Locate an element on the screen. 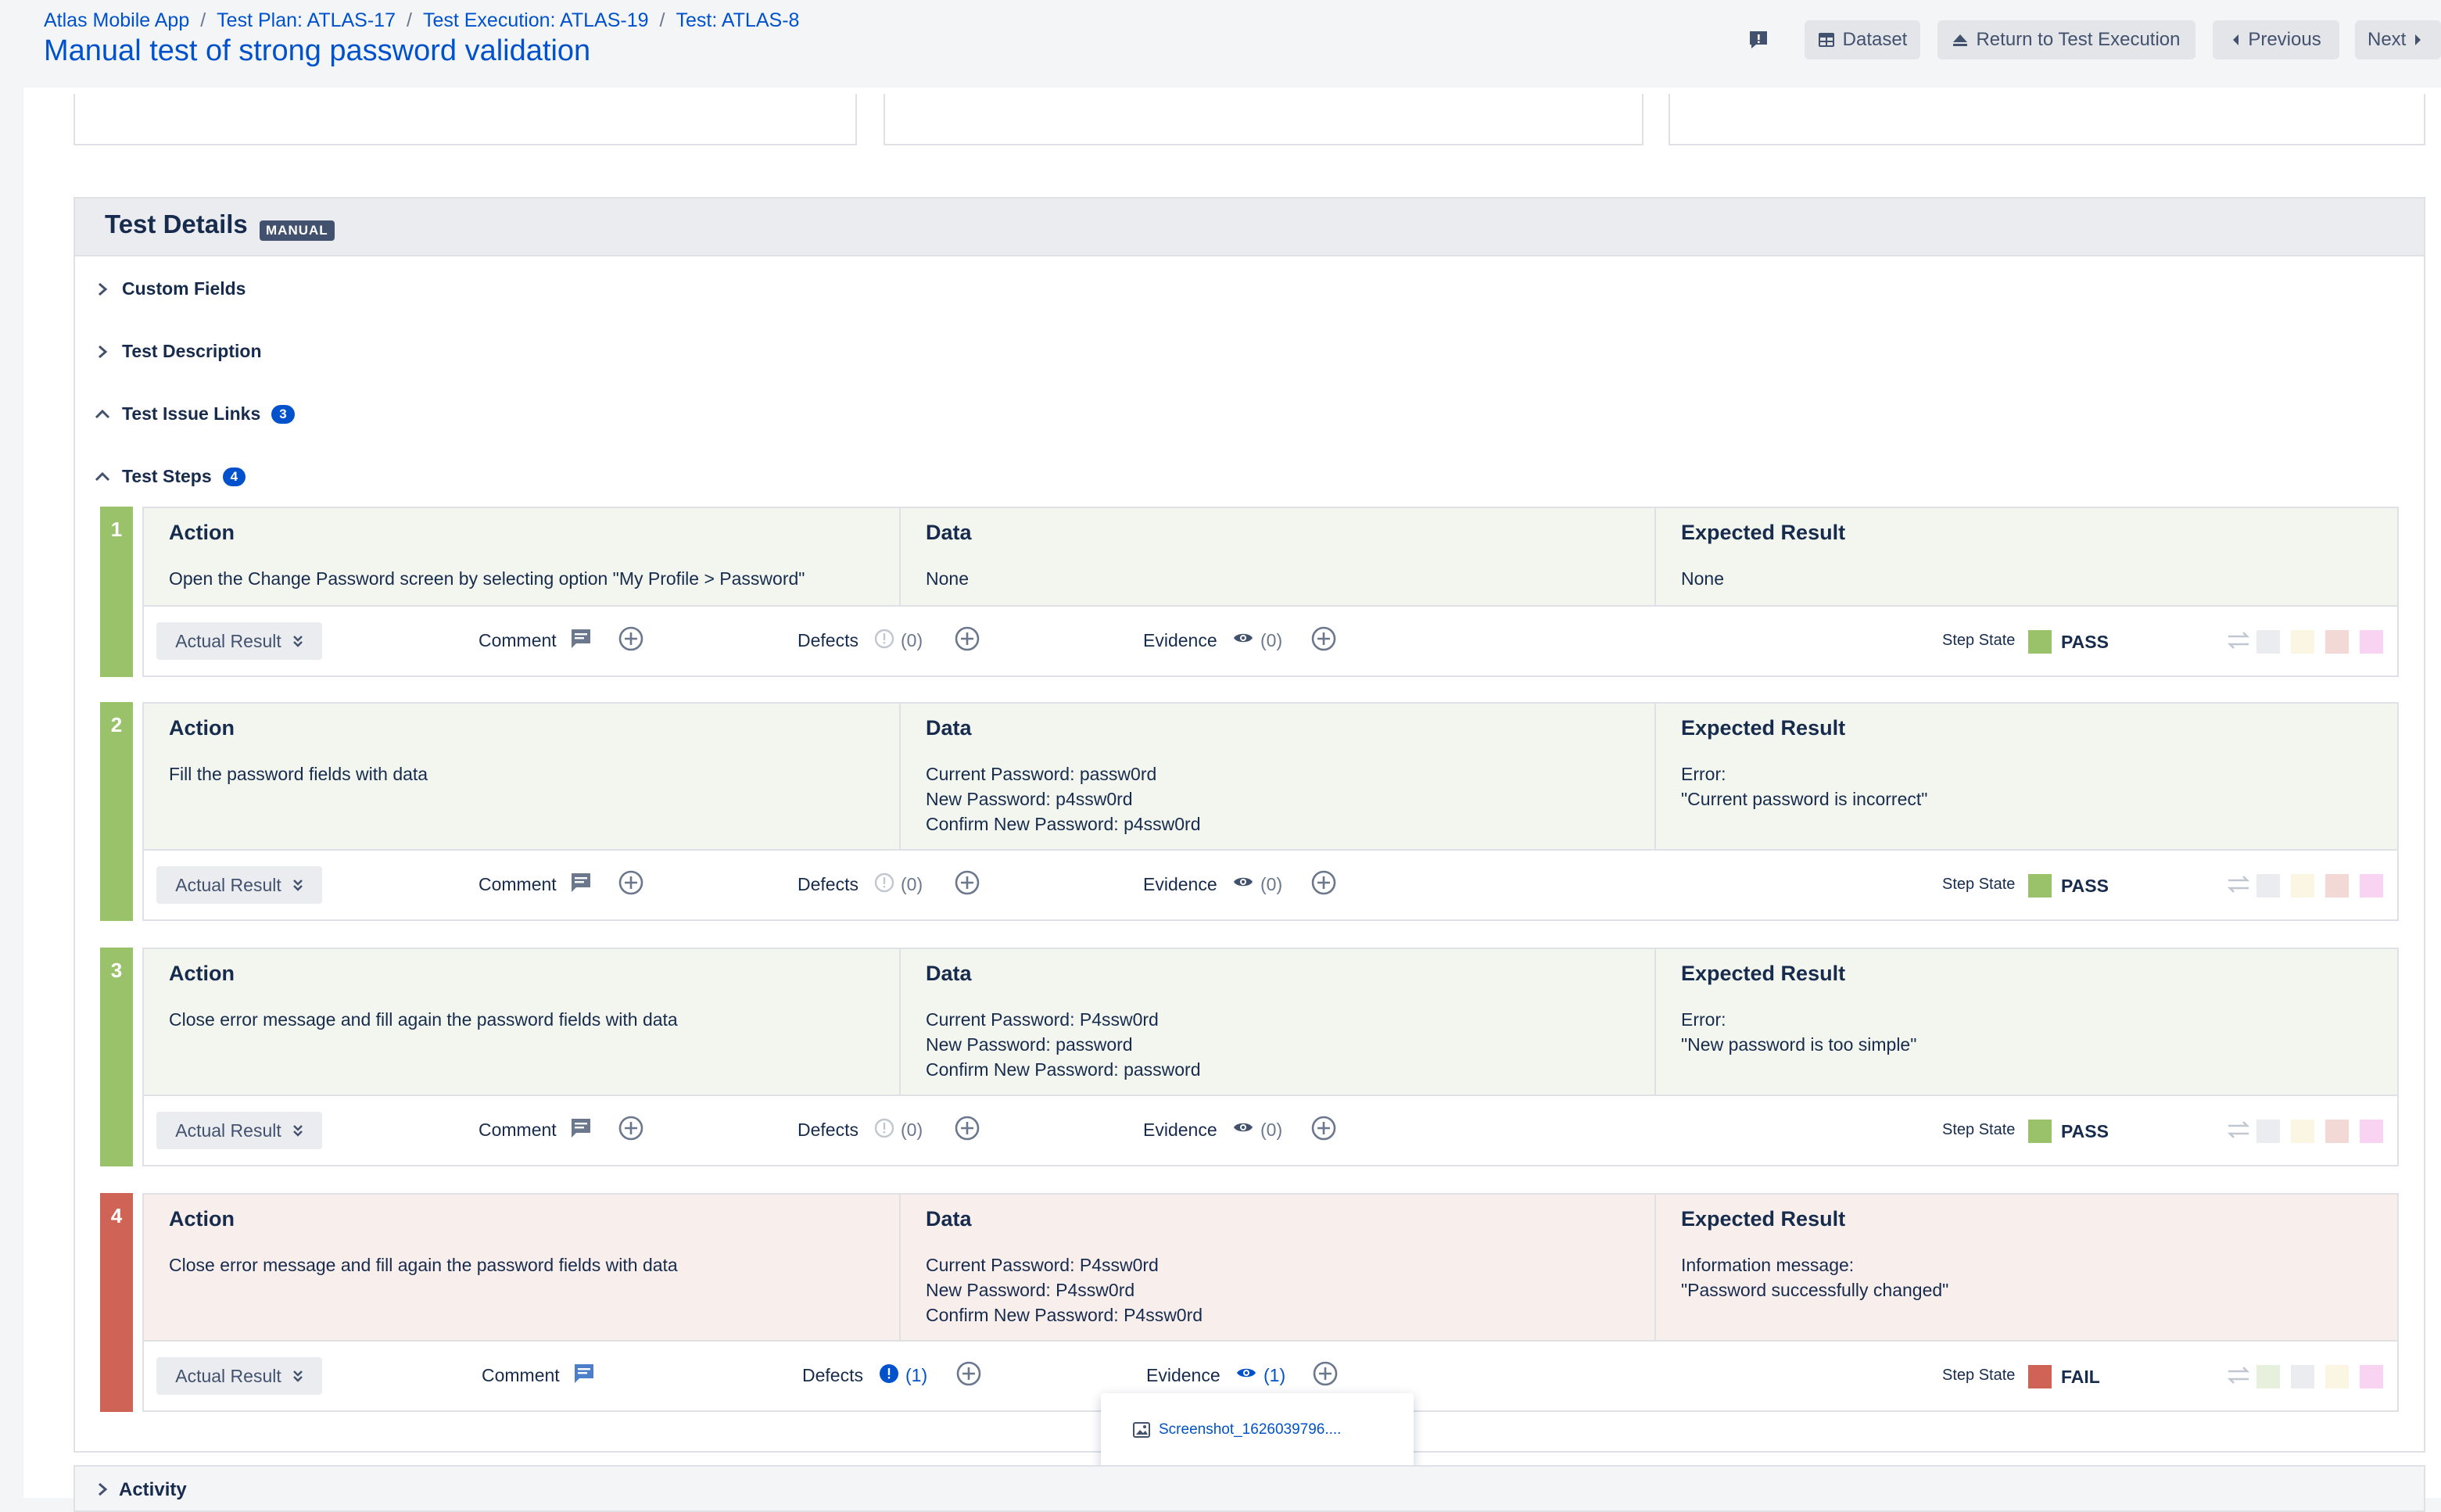  step-state-value: FAIL is located at coordinates (2080, 1377).